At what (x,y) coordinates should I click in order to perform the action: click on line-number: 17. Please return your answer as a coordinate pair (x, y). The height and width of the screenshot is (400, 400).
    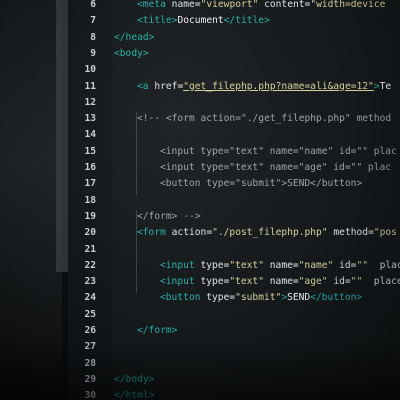
    Looking at the image, I should click on (90, 184).